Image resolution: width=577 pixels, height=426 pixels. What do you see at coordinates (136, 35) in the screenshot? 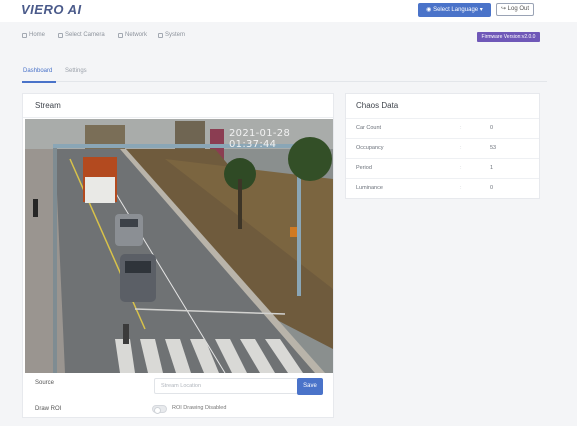
I see `nav-item-label: Network` at bounding box center [136, 35].